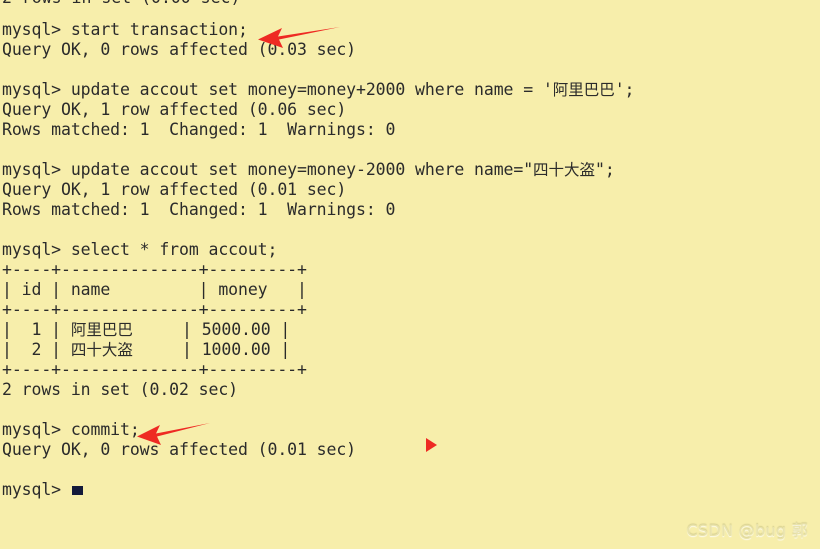 The height and width of the screenshot is (549, 820). What do you see at coordinates (411, 390) in the screenshot?
I see `terminal-output-line: 2 rows in set (0.02 sec)` at bounding box center [411, 390].